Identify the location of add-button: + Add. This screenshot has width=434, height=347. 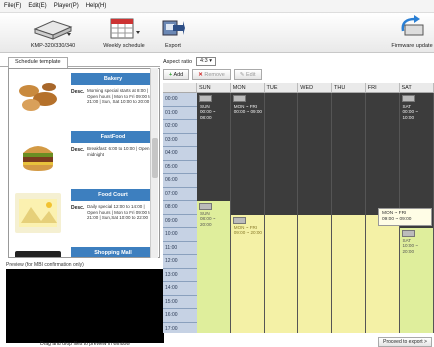
(176, 74).